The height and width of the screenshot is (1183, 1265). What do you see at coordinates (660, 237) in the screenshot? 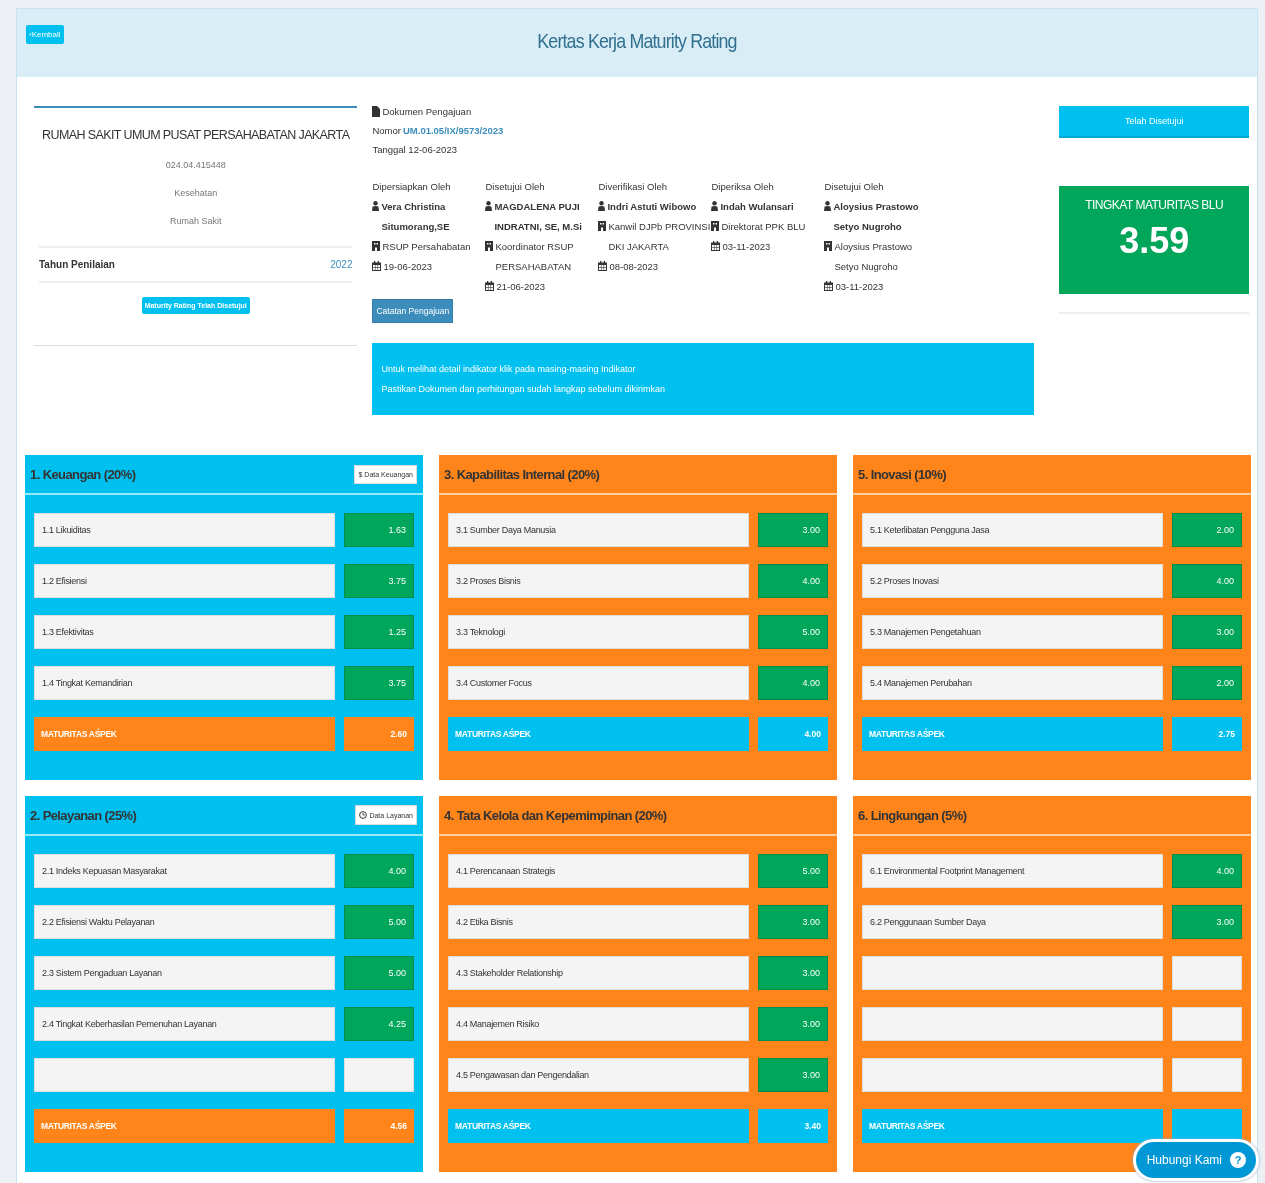
I see `signer-organization: Kanwil DJPb PROVINSI DKI JAKARTA` at bounding box center [660, 237].